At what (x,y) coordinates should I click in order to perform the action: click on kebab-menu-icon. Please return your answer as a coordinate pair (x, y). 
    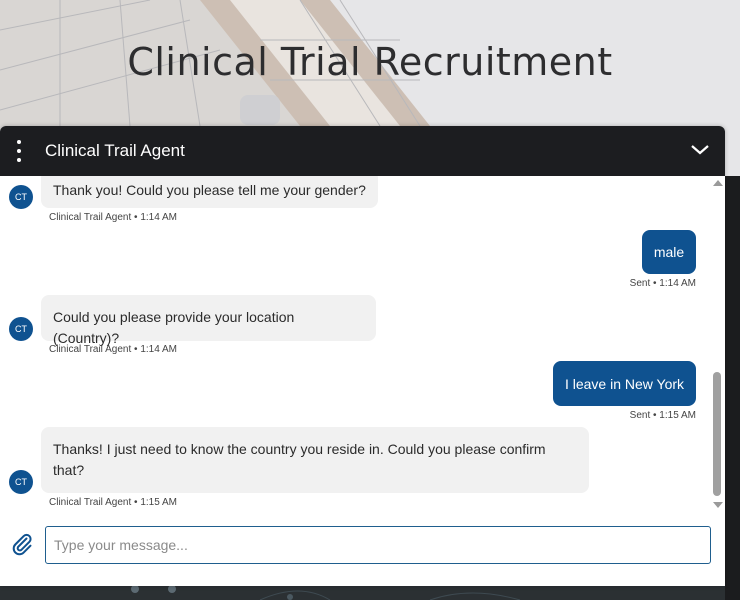
    Looking at the image, I should click on (19, 151).